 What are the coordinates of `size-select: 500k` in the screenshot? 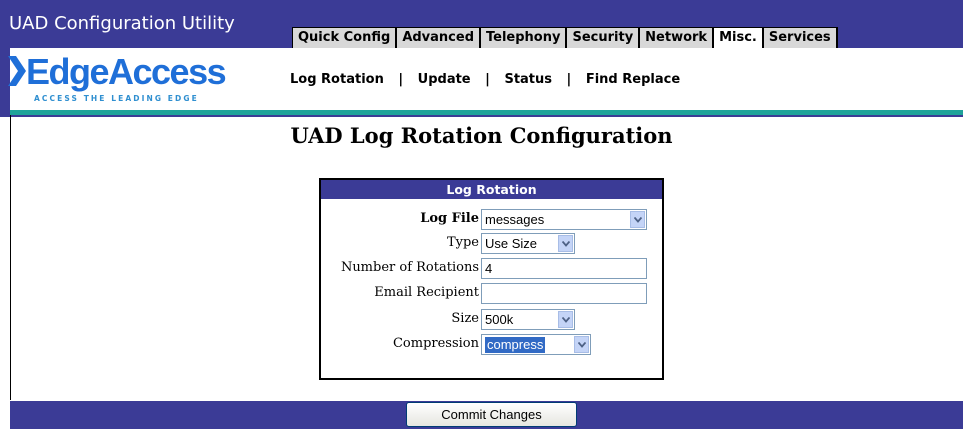 It's located at (528, 319).